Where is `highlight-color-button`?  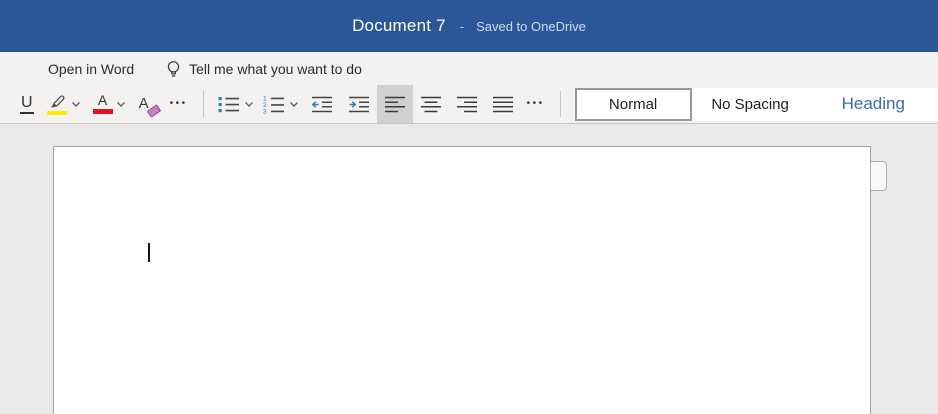
highlight-color-button is located at coordinates (63, 104).